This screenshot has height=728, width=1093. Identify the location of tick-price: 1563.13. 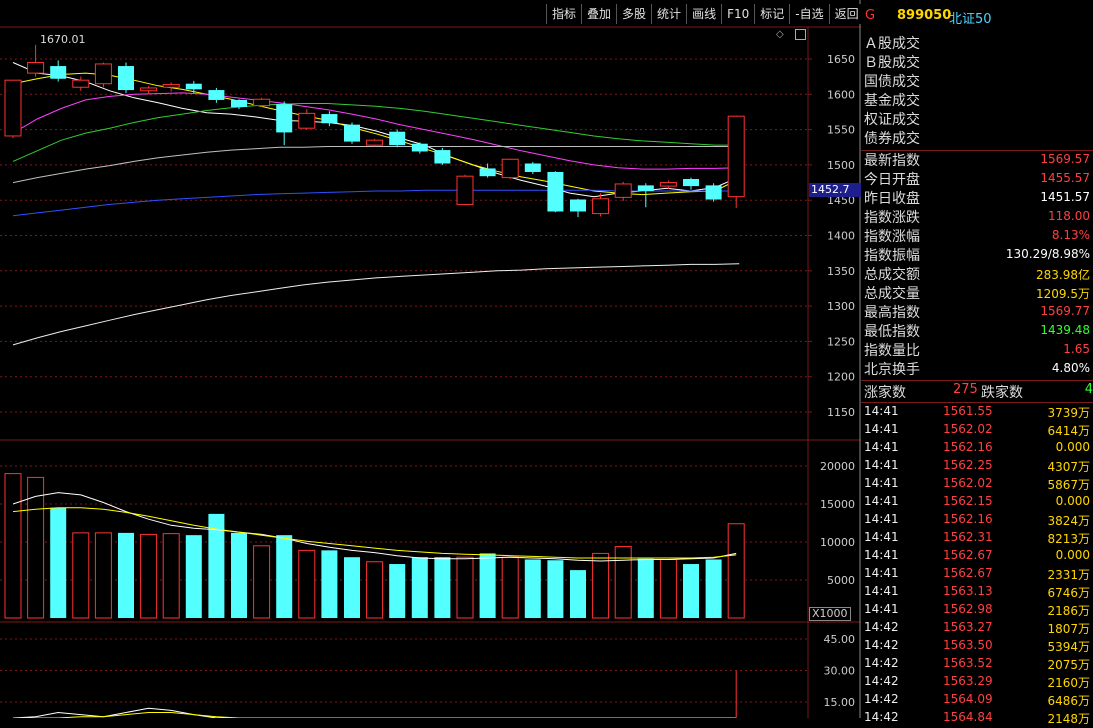
(968, 591).